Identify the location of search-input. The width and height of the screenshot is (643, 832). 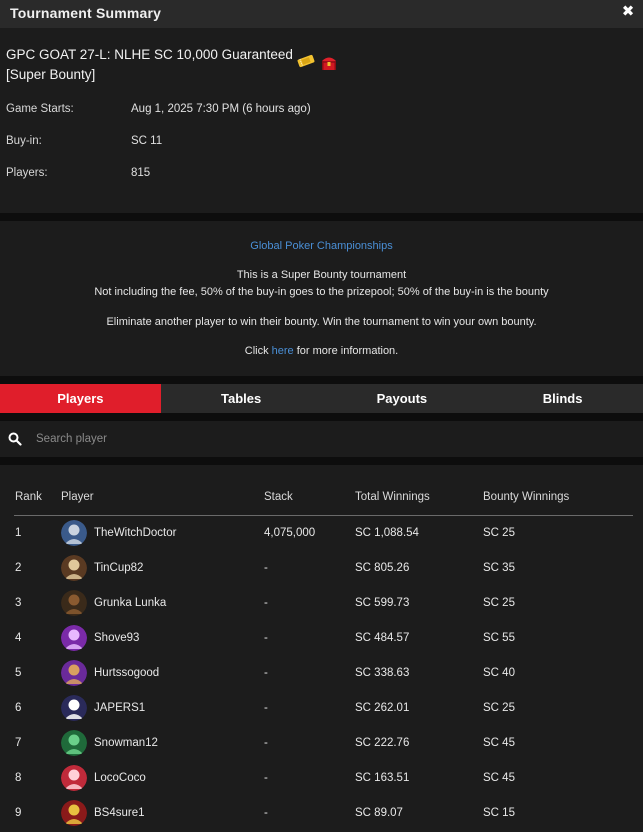
(331, 439).